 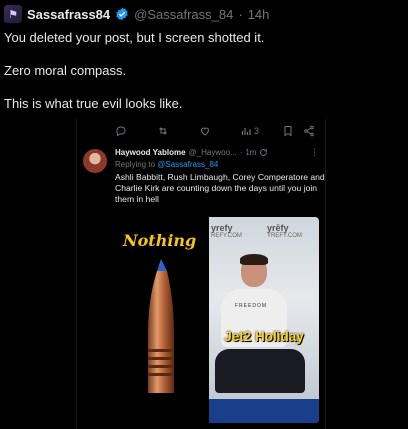 What do you see at coordinates (68, 14) in the screenshot?
I see `author-name: Sassafrass84` at bounding box center [68, 14].